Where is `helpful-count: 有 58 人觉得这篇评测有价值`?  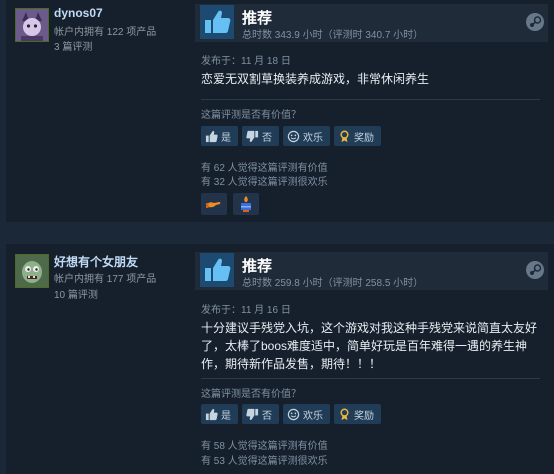
helpful-count: 有 58 人觉得这篇评测有价值 is located at coordinates (264, 446).